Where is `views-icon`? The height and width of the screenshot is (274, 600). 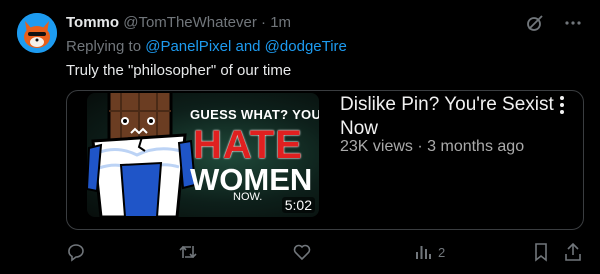 views-icon is located at coordinates (423, 252).